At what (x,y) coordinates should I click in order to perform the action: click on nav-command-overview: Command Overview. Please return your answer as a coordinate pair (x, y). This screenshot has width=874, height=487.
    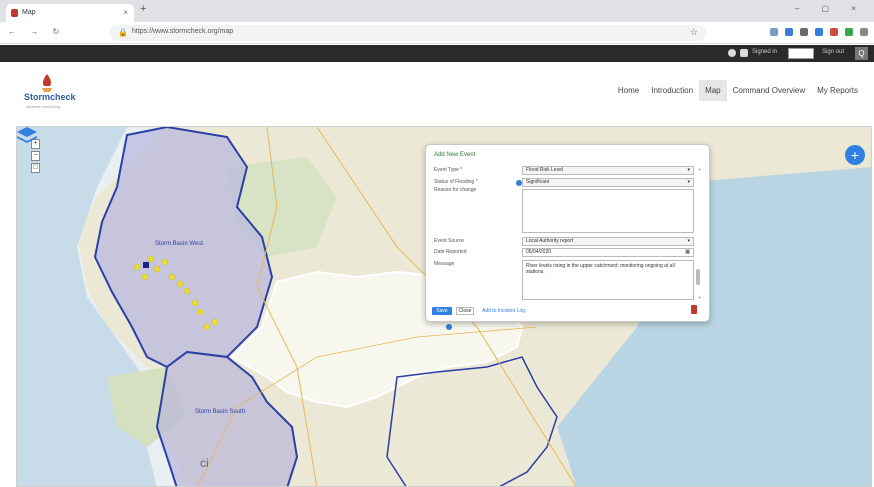
    Looking at the image, I should click on (769, 90).